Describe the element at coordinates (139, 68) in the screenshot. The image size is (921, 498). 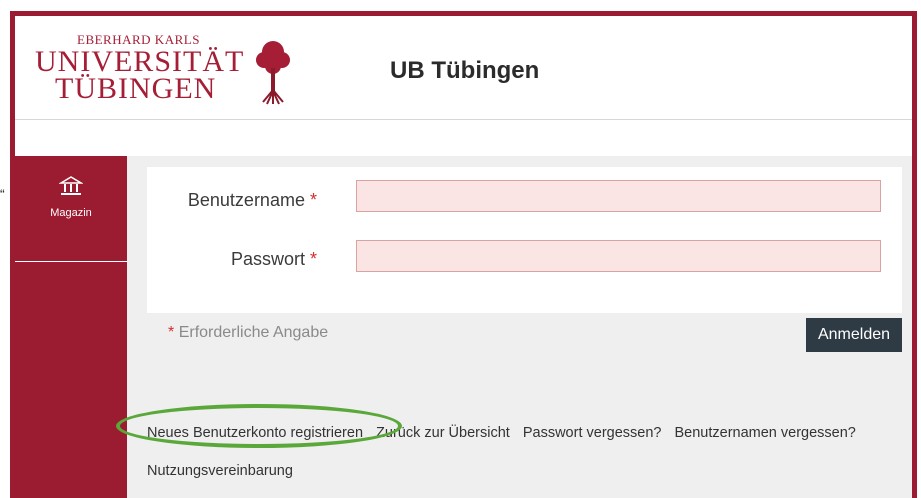
I see `university-logo: EBERHARD KARLS UNIVERSITÄT TÜBINGEN` at that location.